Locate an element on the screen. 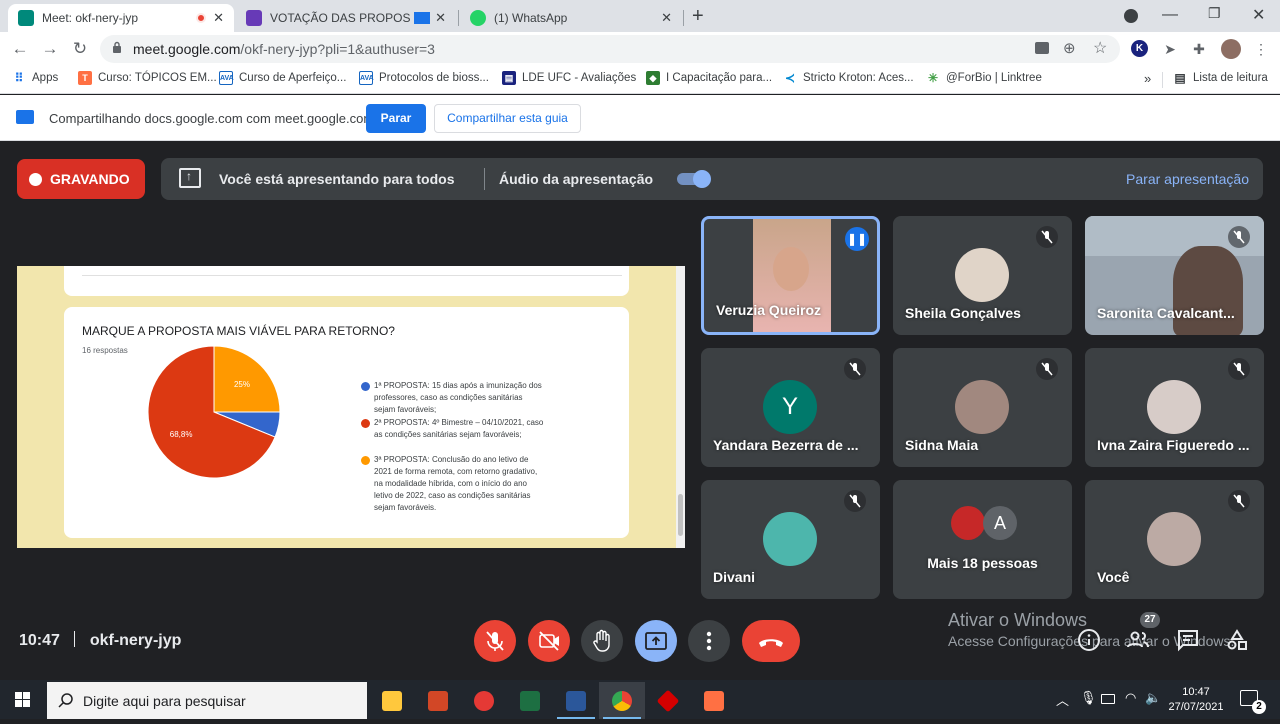 The height and width of the screenshot is (724, 1280). stop-sharing-button: Parar is located at coordinates (396, 118).